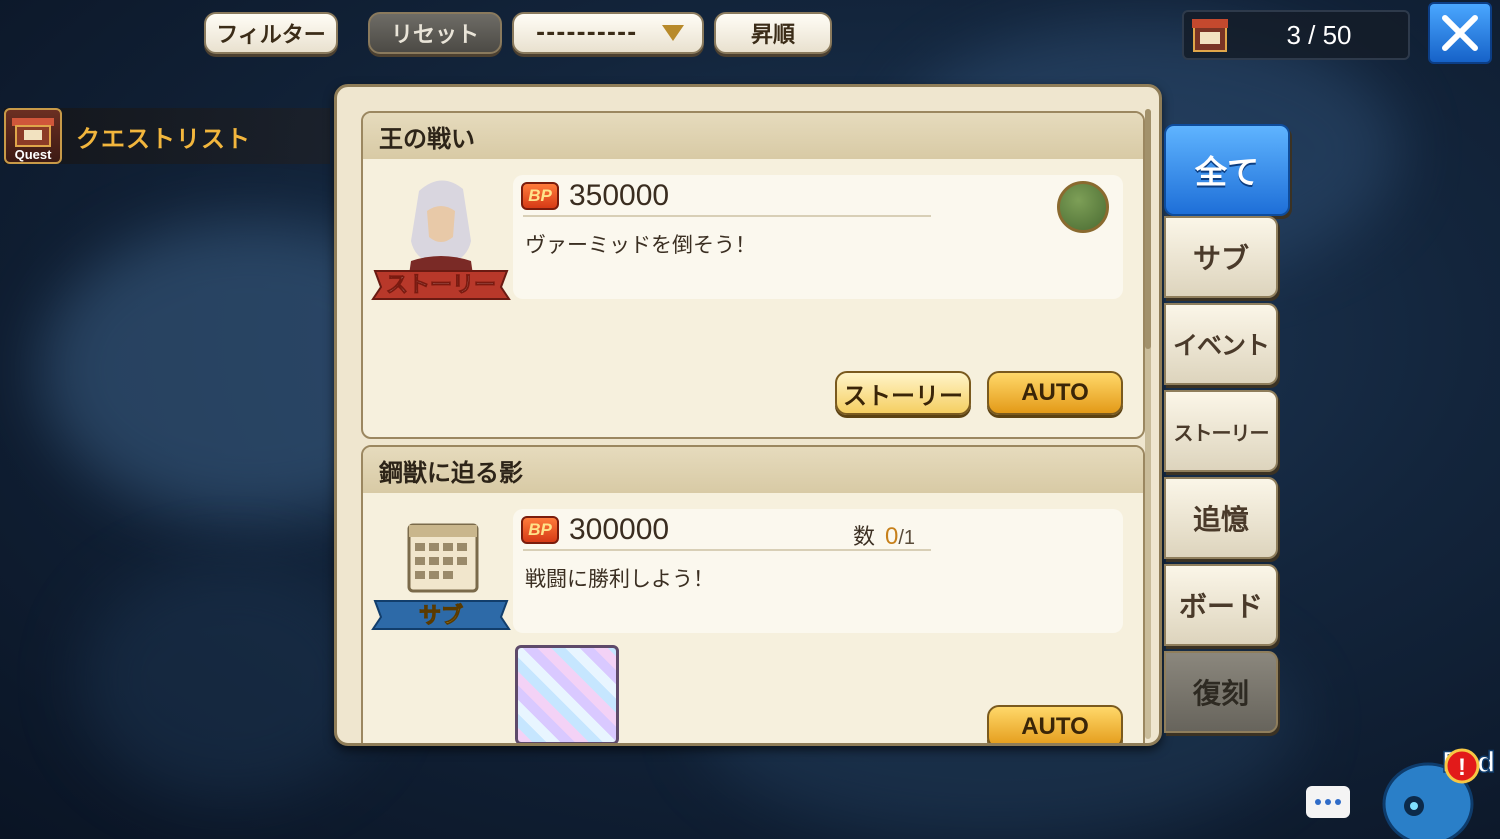 The height and width of the screenshot is (839, 1500). Describe the element at coordinates (271, 33) in the screenshot. I see `filter-button: フィルター` at that location.